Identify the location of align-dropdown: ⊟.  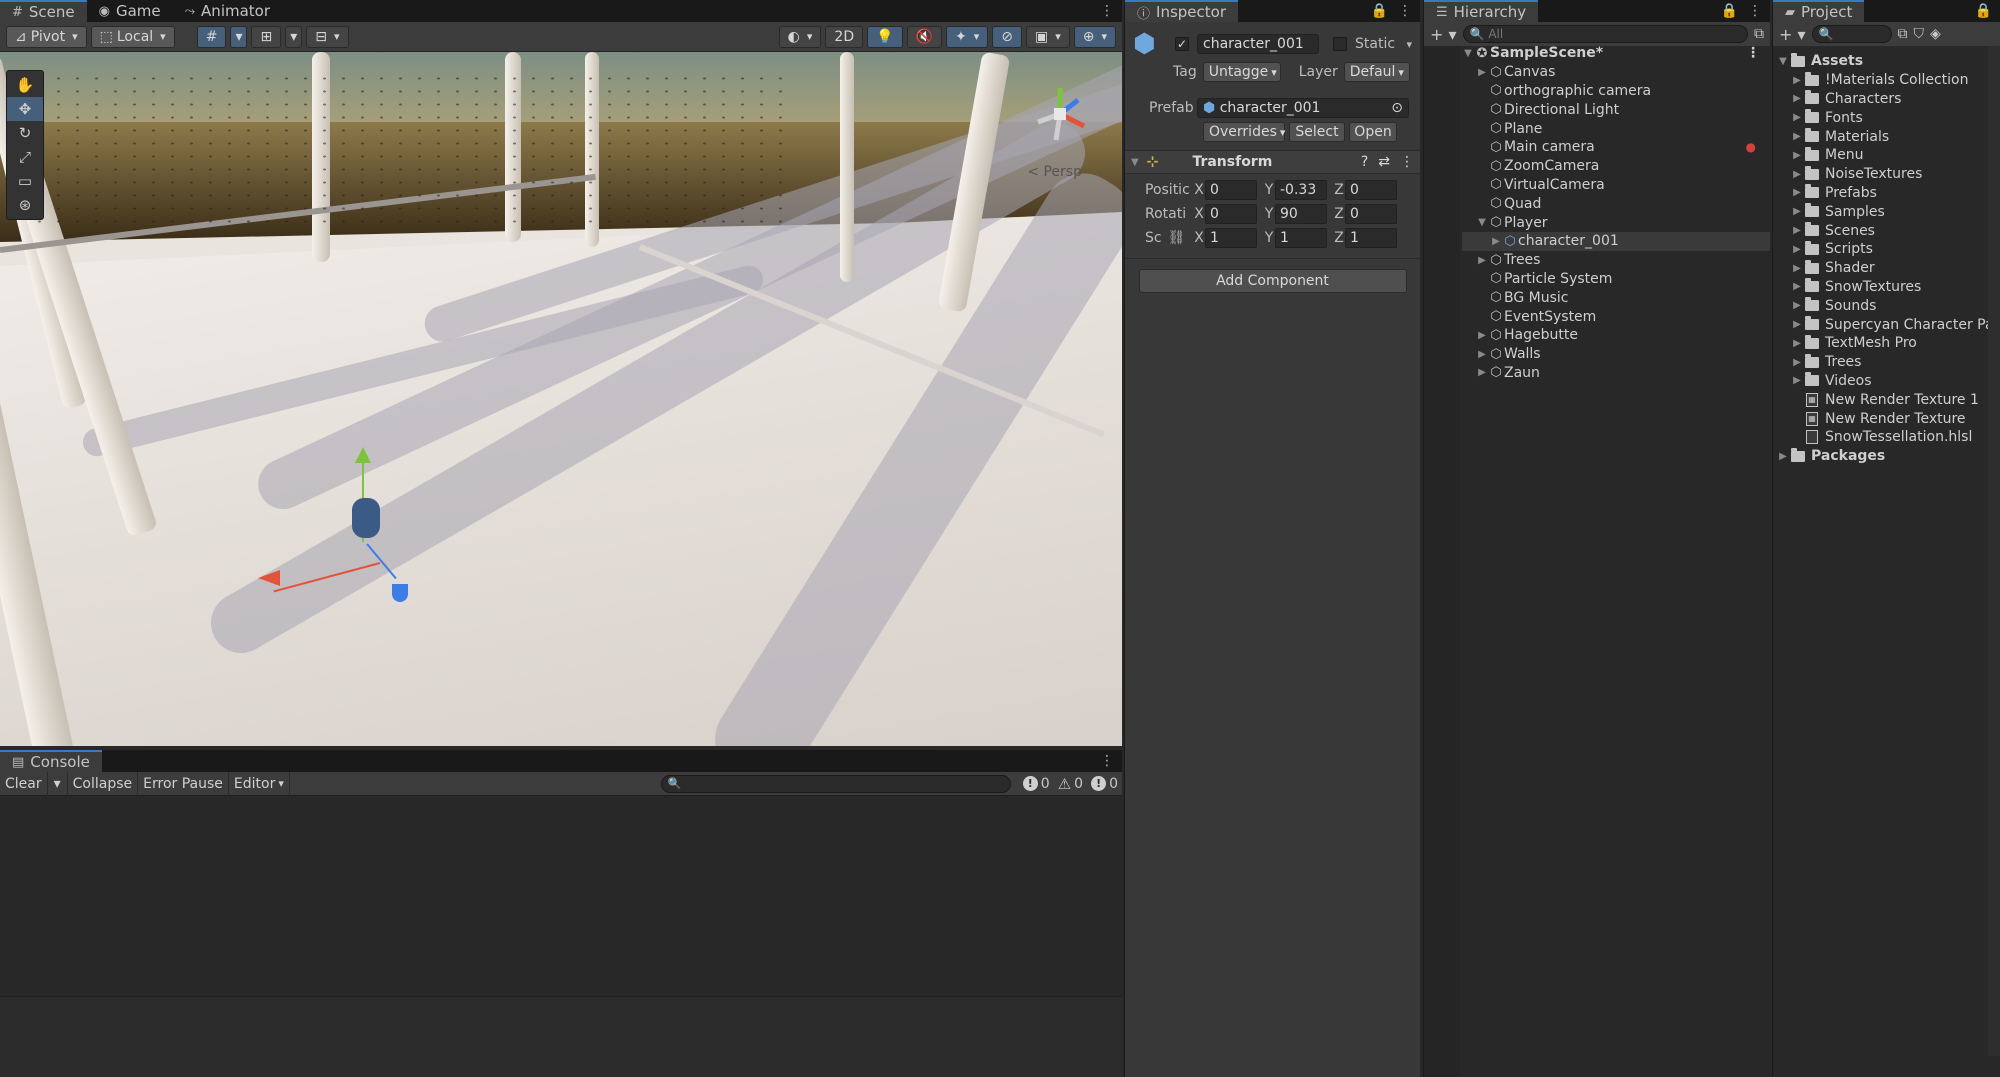
(327, 36).